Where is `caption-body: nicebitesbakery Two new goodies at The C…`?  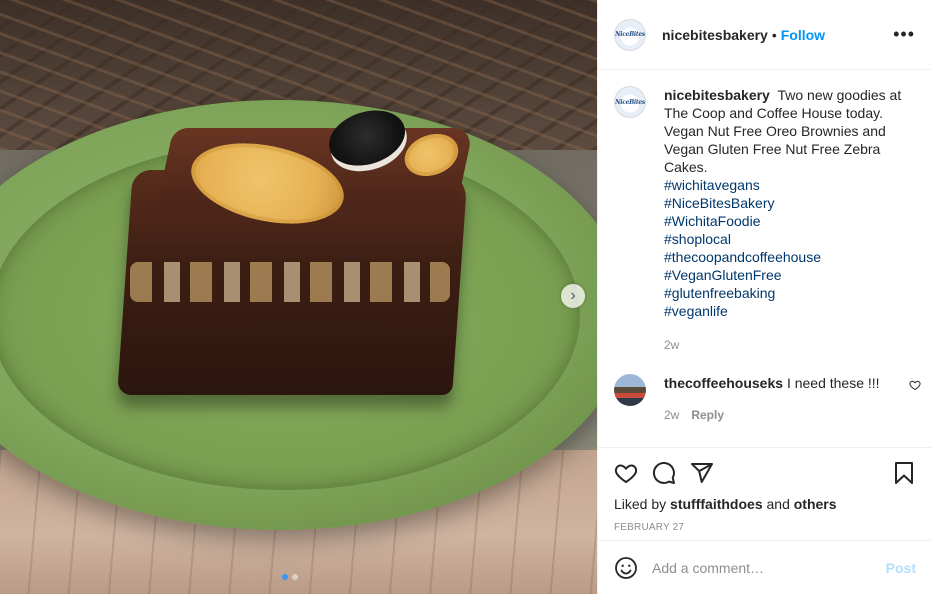
caption-body: nicebitesbakery Two new goodies at The C… is located at coordinates (789, 220).